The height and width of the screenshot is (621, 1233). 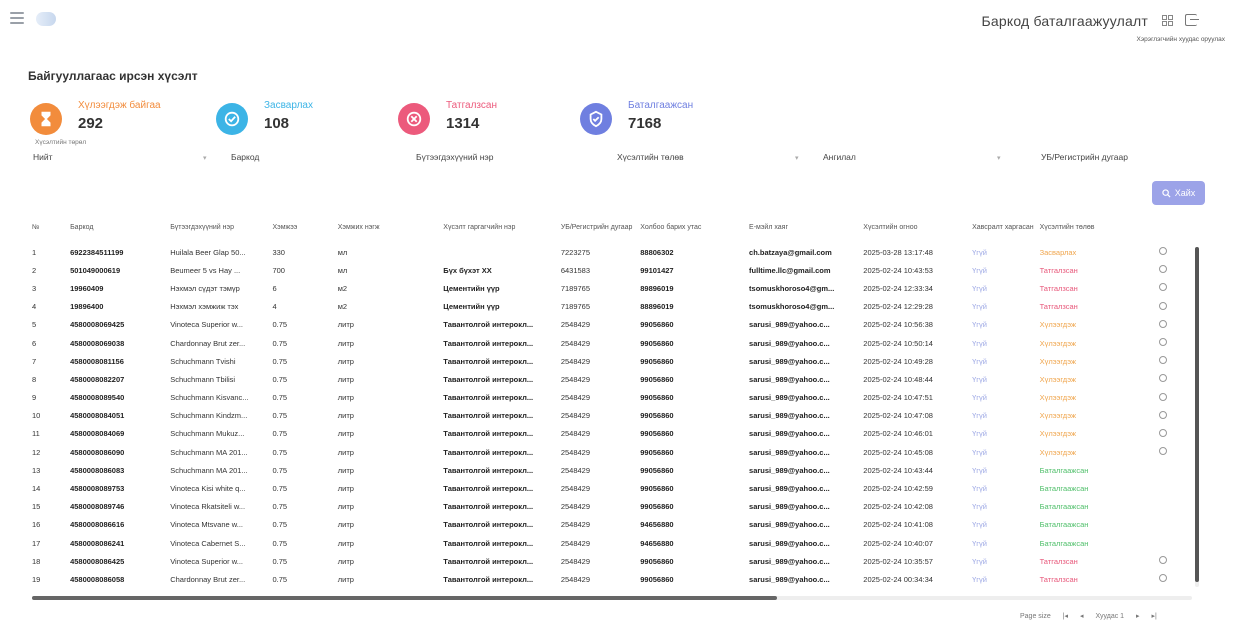 What do you see at coordinates (1154, 616) in the screenshot?
I see `last-page-icon: ▸|` at bounding box center [1154, 616].